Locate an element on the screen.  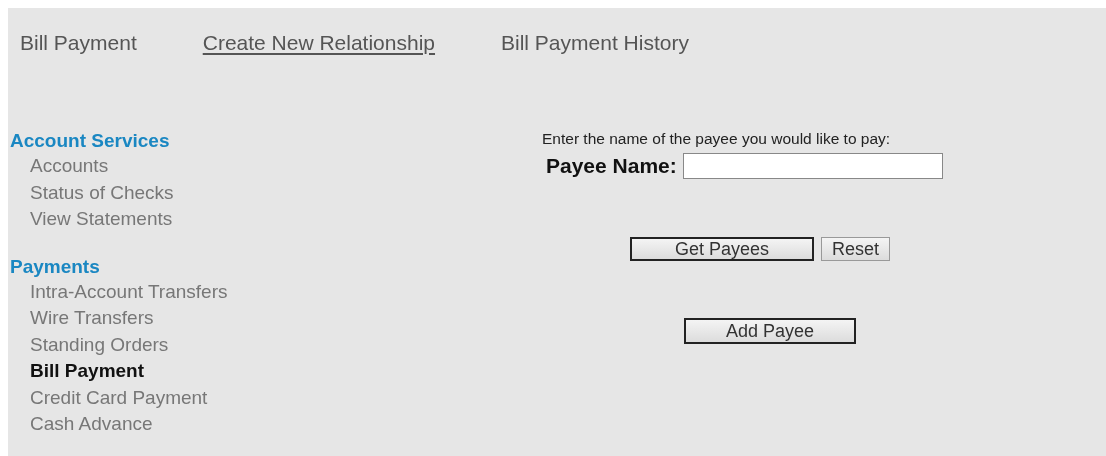
sidebar-item: Intra-Account Transfers is located at coordinates (119, 291).